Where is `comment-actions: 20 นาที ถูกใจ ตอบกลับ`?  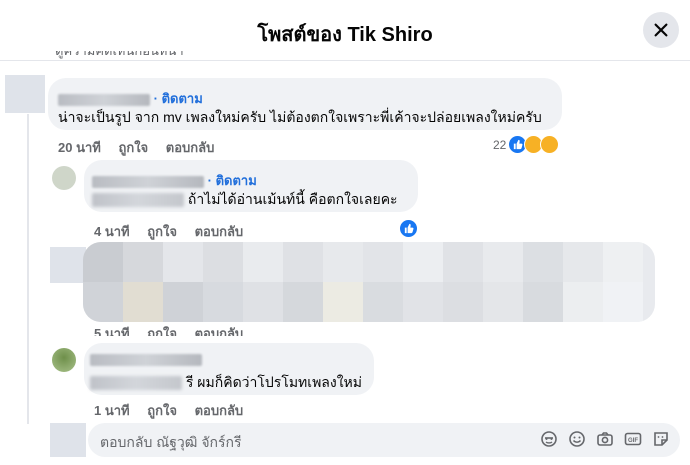
comment-actions: 20 นาที ถูกใจ ตอบกลับ is located at coordinates (143, 147).